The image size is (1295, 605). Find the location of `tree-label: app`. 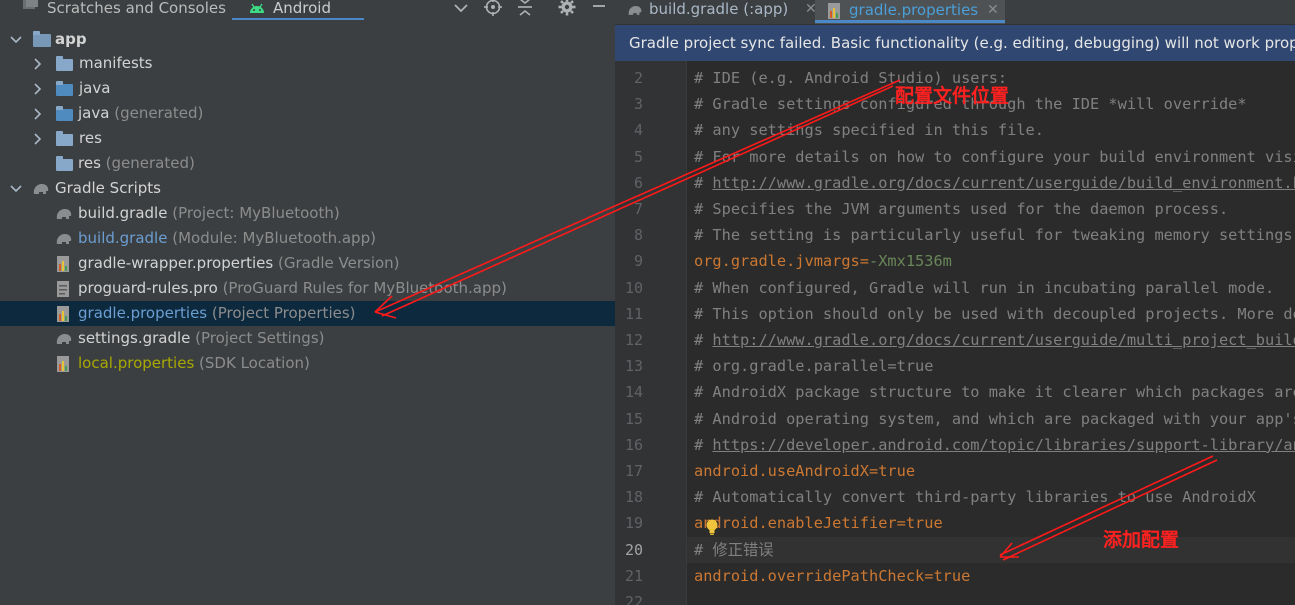

tree-label: app is located at coordinates (71, 39).